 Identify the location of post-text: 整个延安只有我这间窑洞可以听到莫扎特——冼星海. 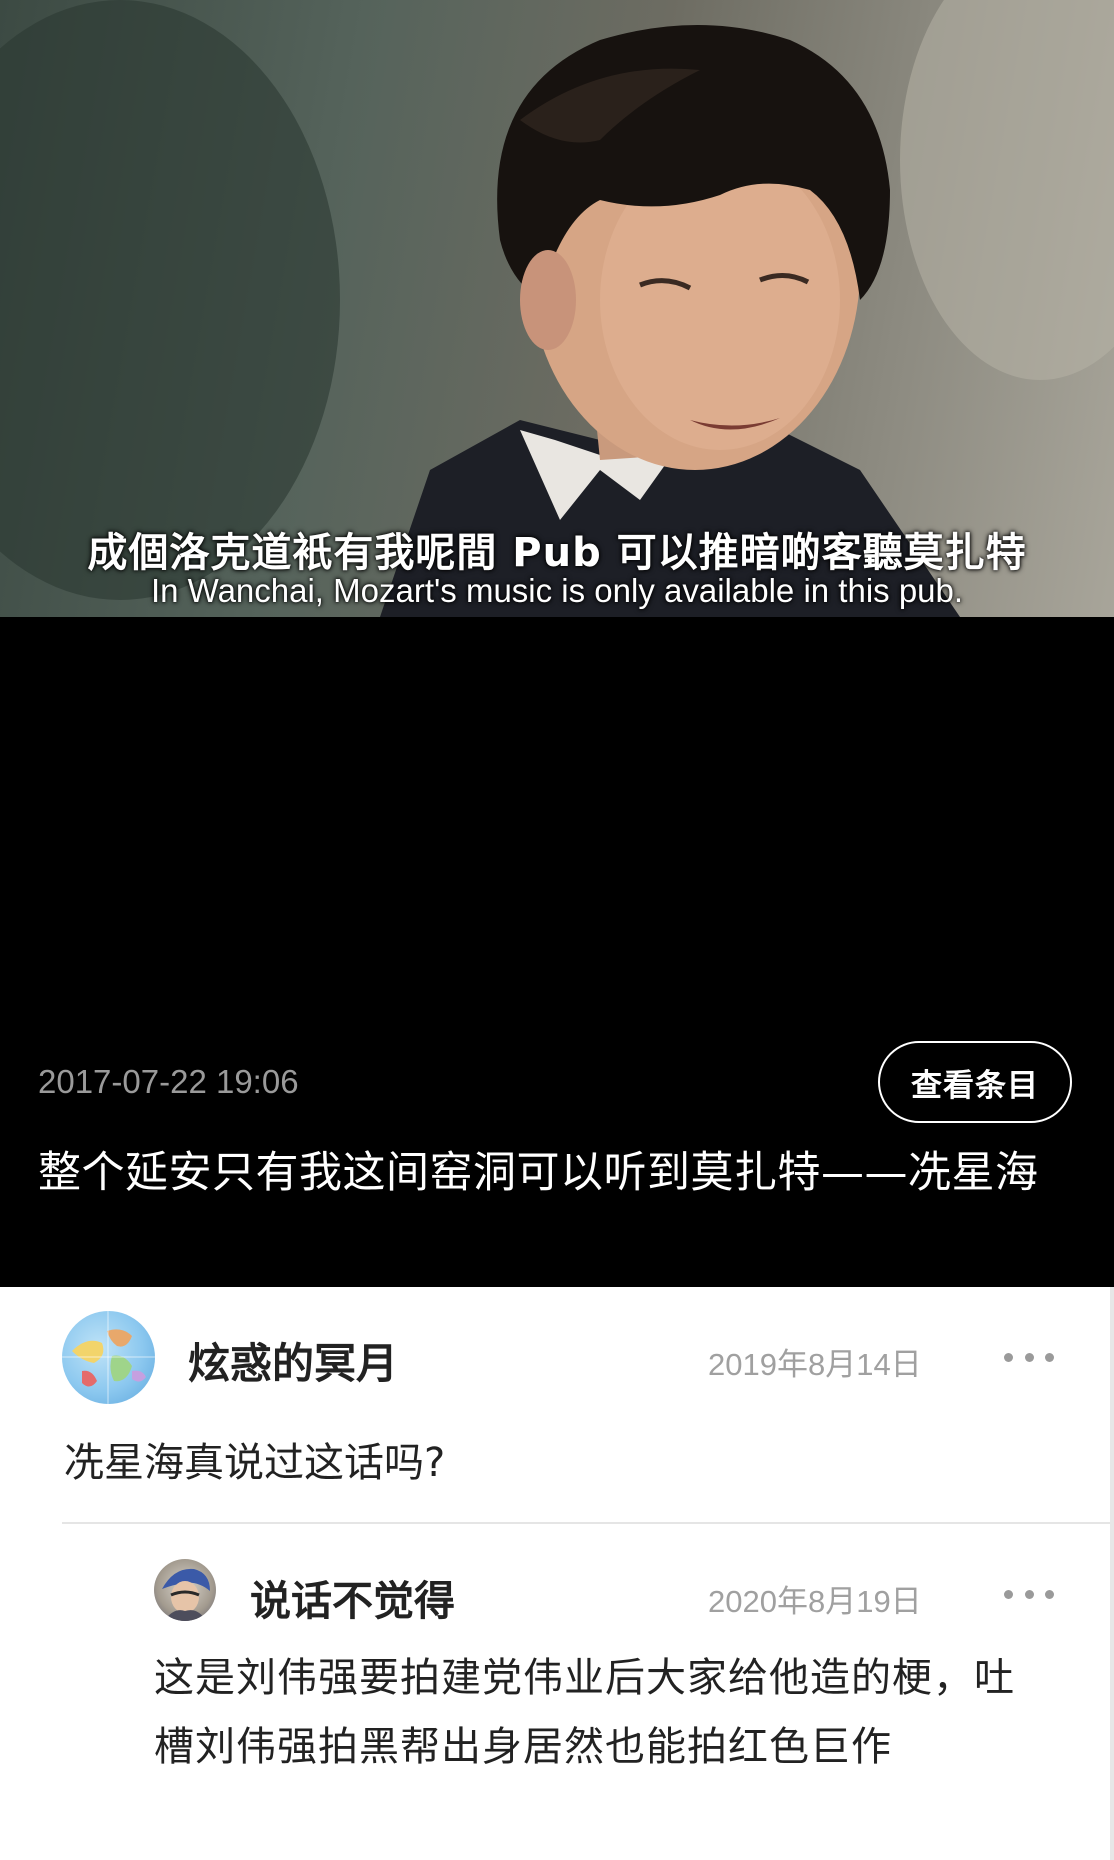
(538, 1173).